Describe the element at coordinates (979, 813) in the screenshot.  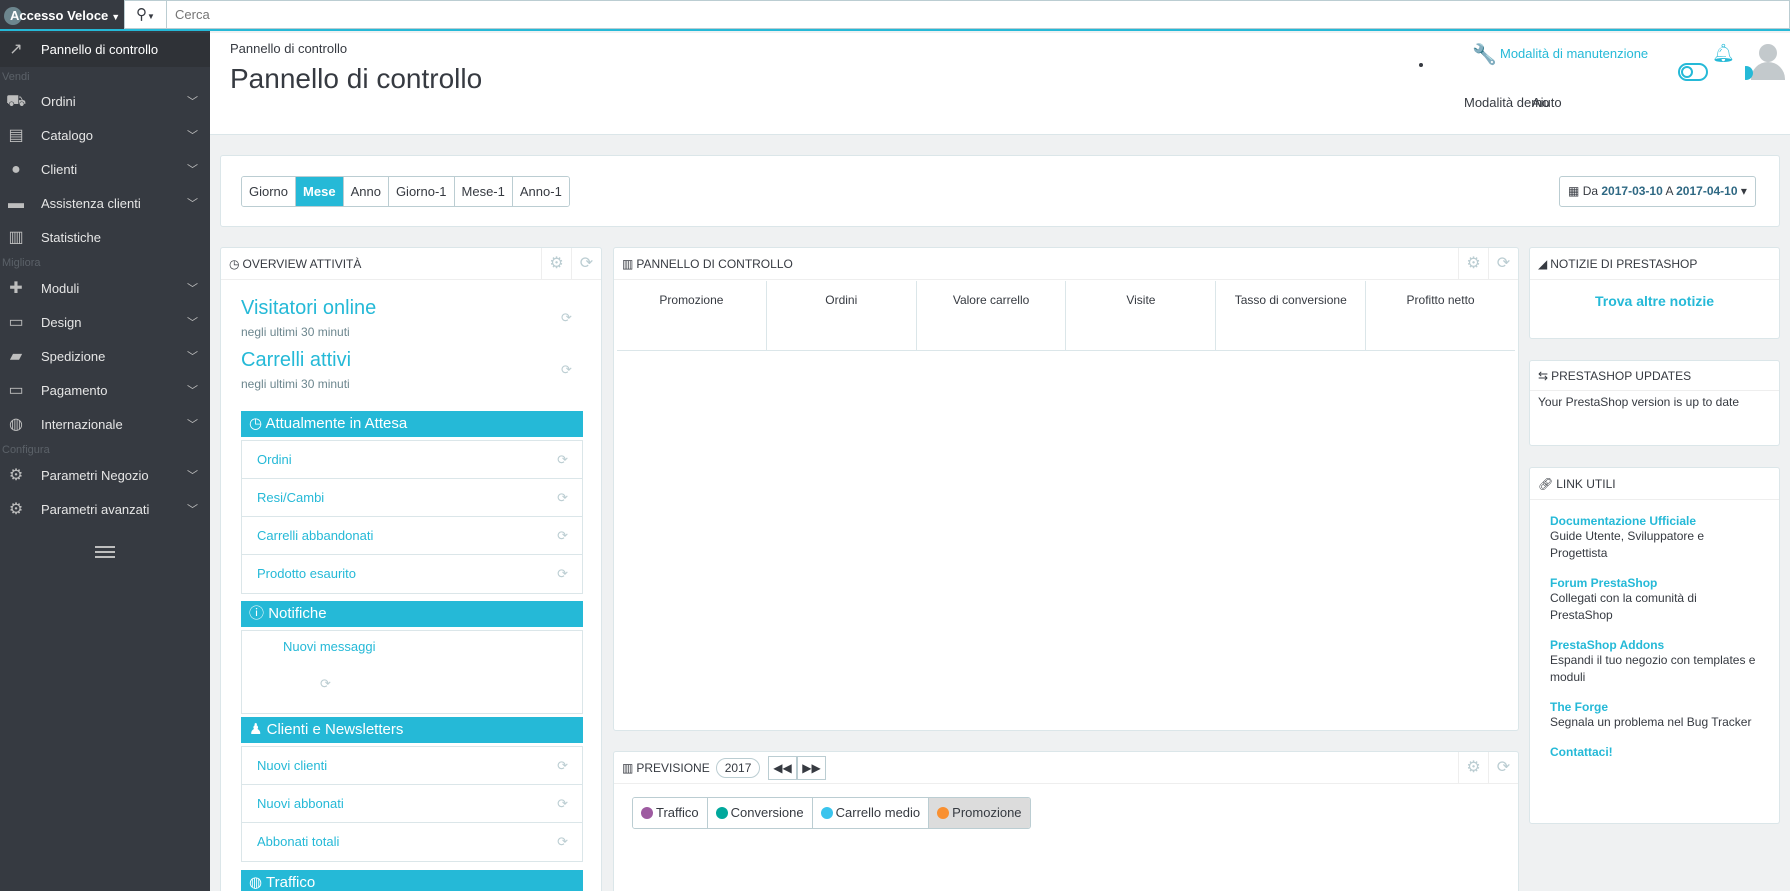
I see `legend-promozione: Promozione` at that location.